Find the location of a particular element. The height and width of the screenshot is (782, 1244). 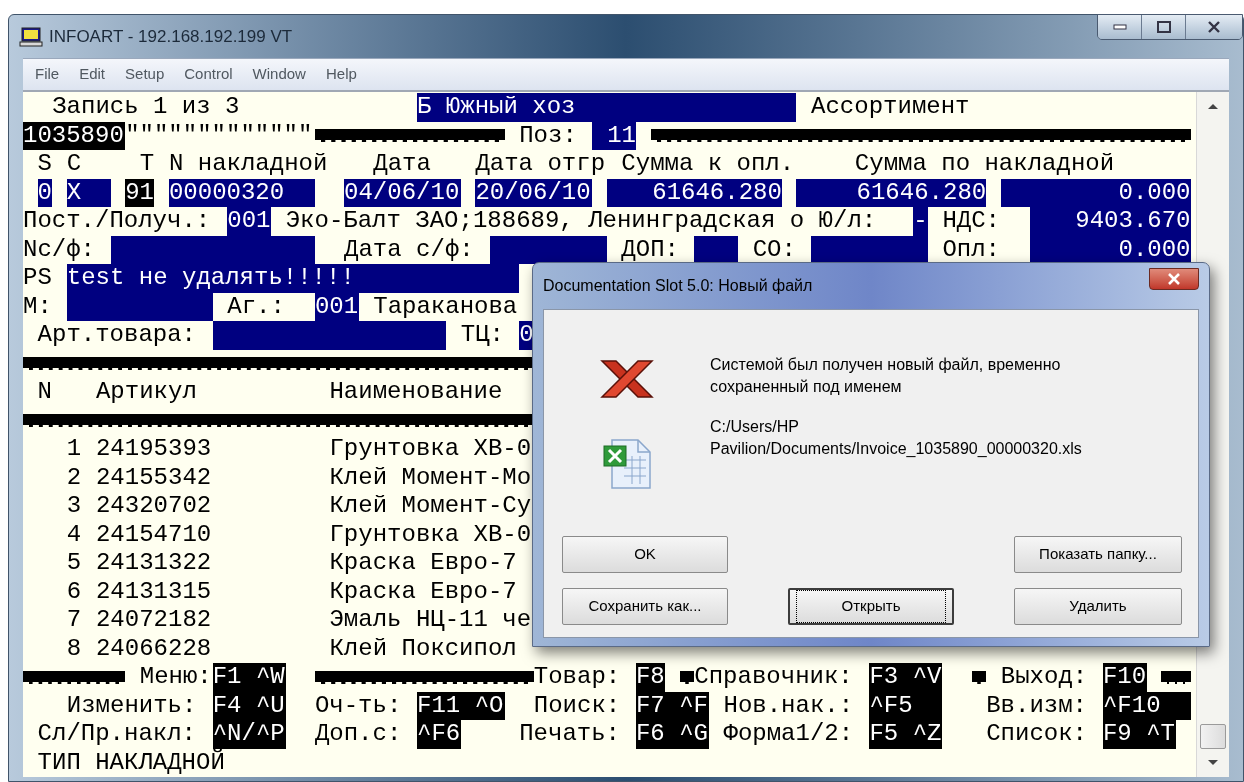

dialog-button: Удалить is located at coordinates (1098, 606).